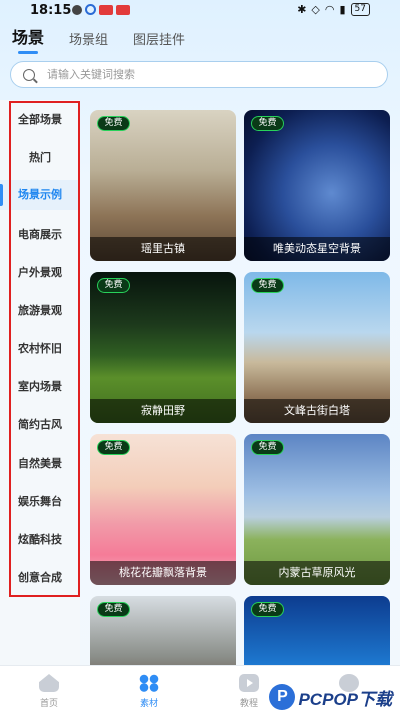 The image size is (400, 720). I want to click on search-bar, so click(199, 74).